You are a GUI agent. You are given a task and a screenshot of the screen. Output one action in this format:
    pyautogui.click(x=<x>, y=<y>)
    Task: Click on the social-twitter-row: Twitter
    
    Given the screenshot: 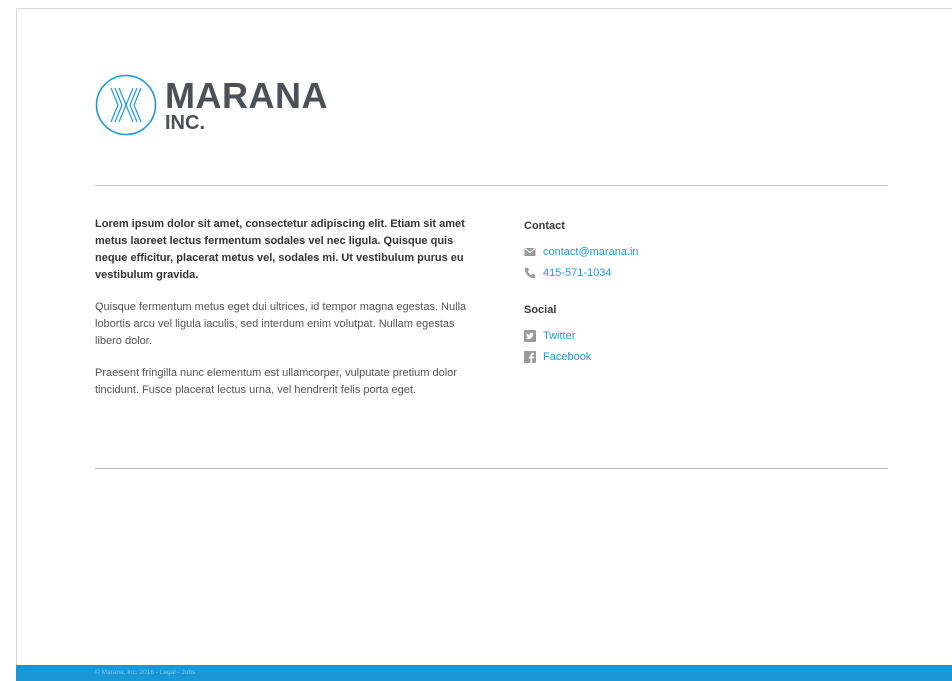 What is the action you would take?
    pyautogui.click(x=674, y=335)
    